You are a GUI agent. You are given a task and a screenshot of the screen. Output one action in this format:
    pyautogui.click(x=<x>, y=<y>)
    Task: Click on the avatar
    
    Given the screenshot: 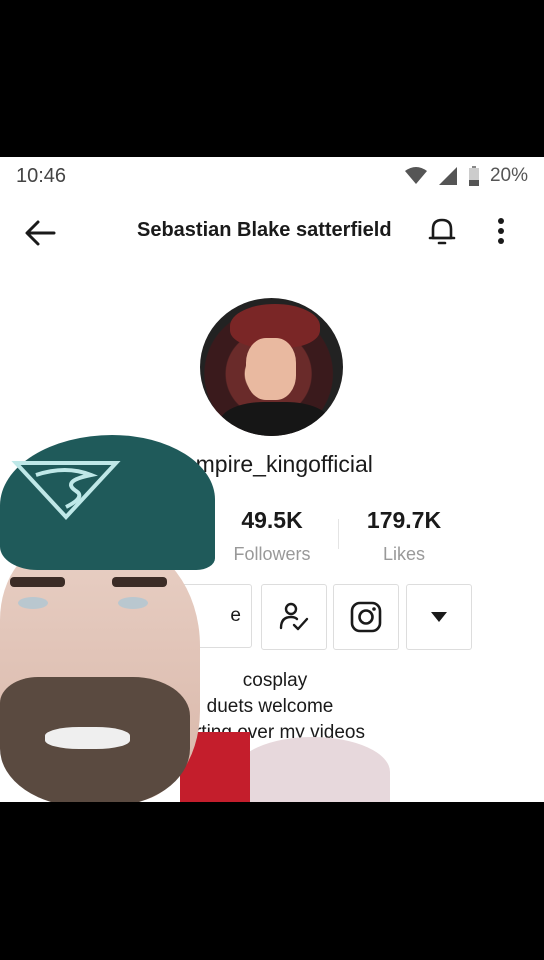 What is the action you would take?
    pyautogui.click(x=271, y=367)
    